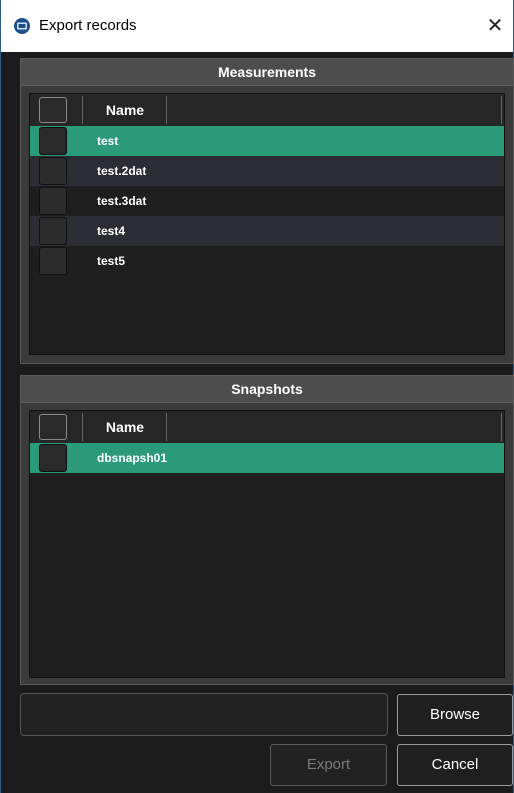 This screenshot has height=793, width=514. Describe the element at coordinates (111, 261) in the screenshot. I see `row-name: test5` at that location.